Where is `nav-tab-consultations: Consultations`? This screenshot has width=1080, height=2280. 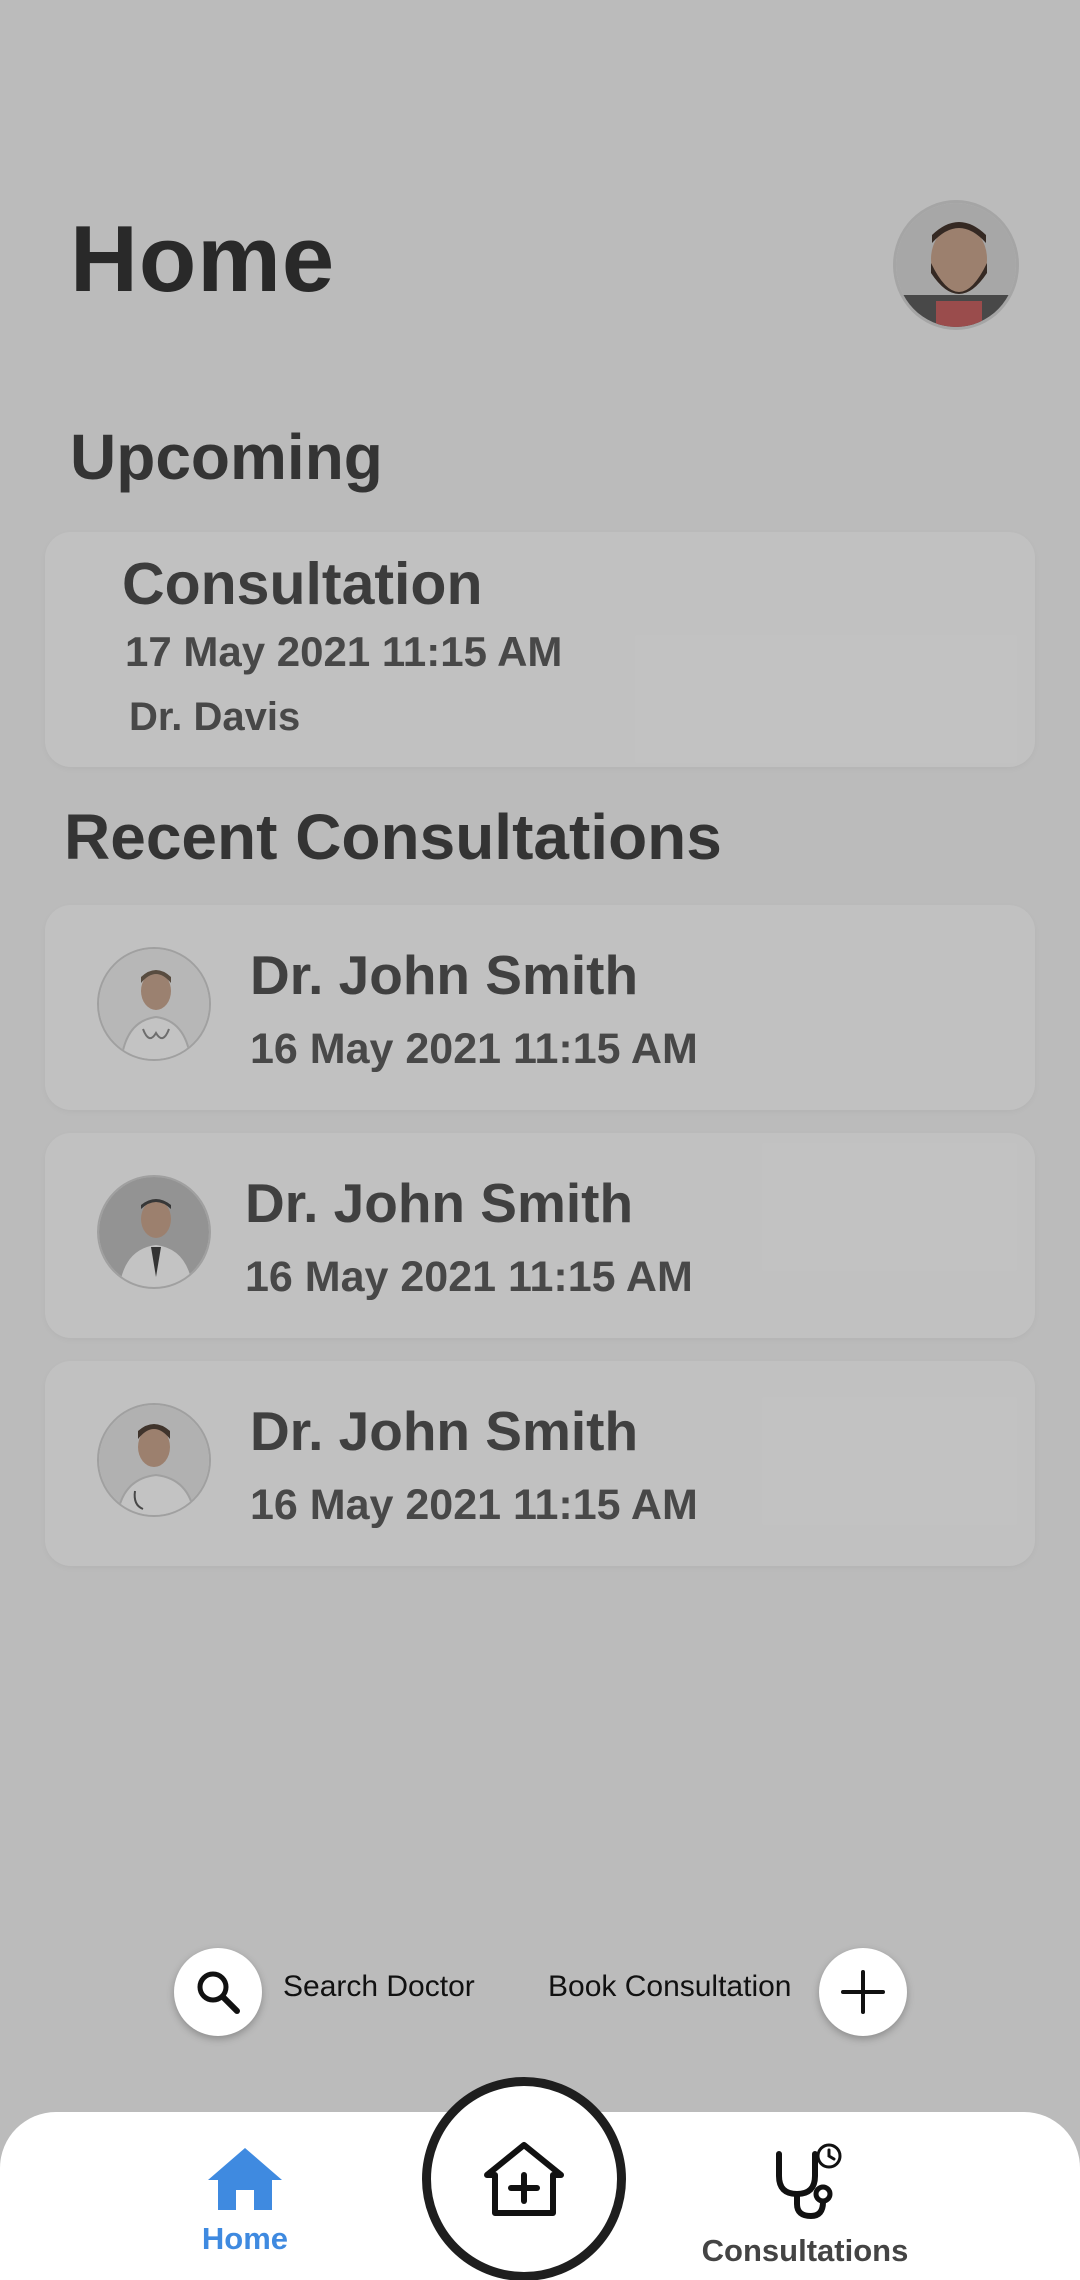
nav-tab-consultations: Consultations is located at coordinates (805, 2205).